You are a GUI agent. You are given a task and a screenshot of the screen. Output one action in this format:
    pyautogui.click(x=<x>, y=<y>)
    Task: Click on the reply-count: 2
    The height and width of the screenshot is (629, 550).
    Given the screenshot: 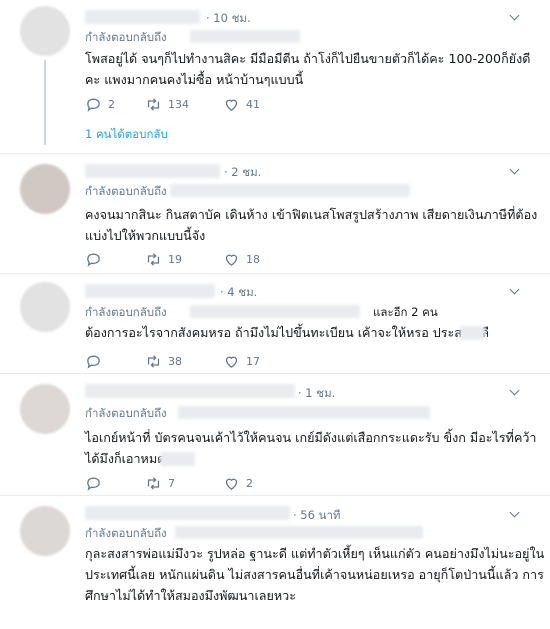 What is the action you would take?
    pyautogui.click(x=111, y=104)
    